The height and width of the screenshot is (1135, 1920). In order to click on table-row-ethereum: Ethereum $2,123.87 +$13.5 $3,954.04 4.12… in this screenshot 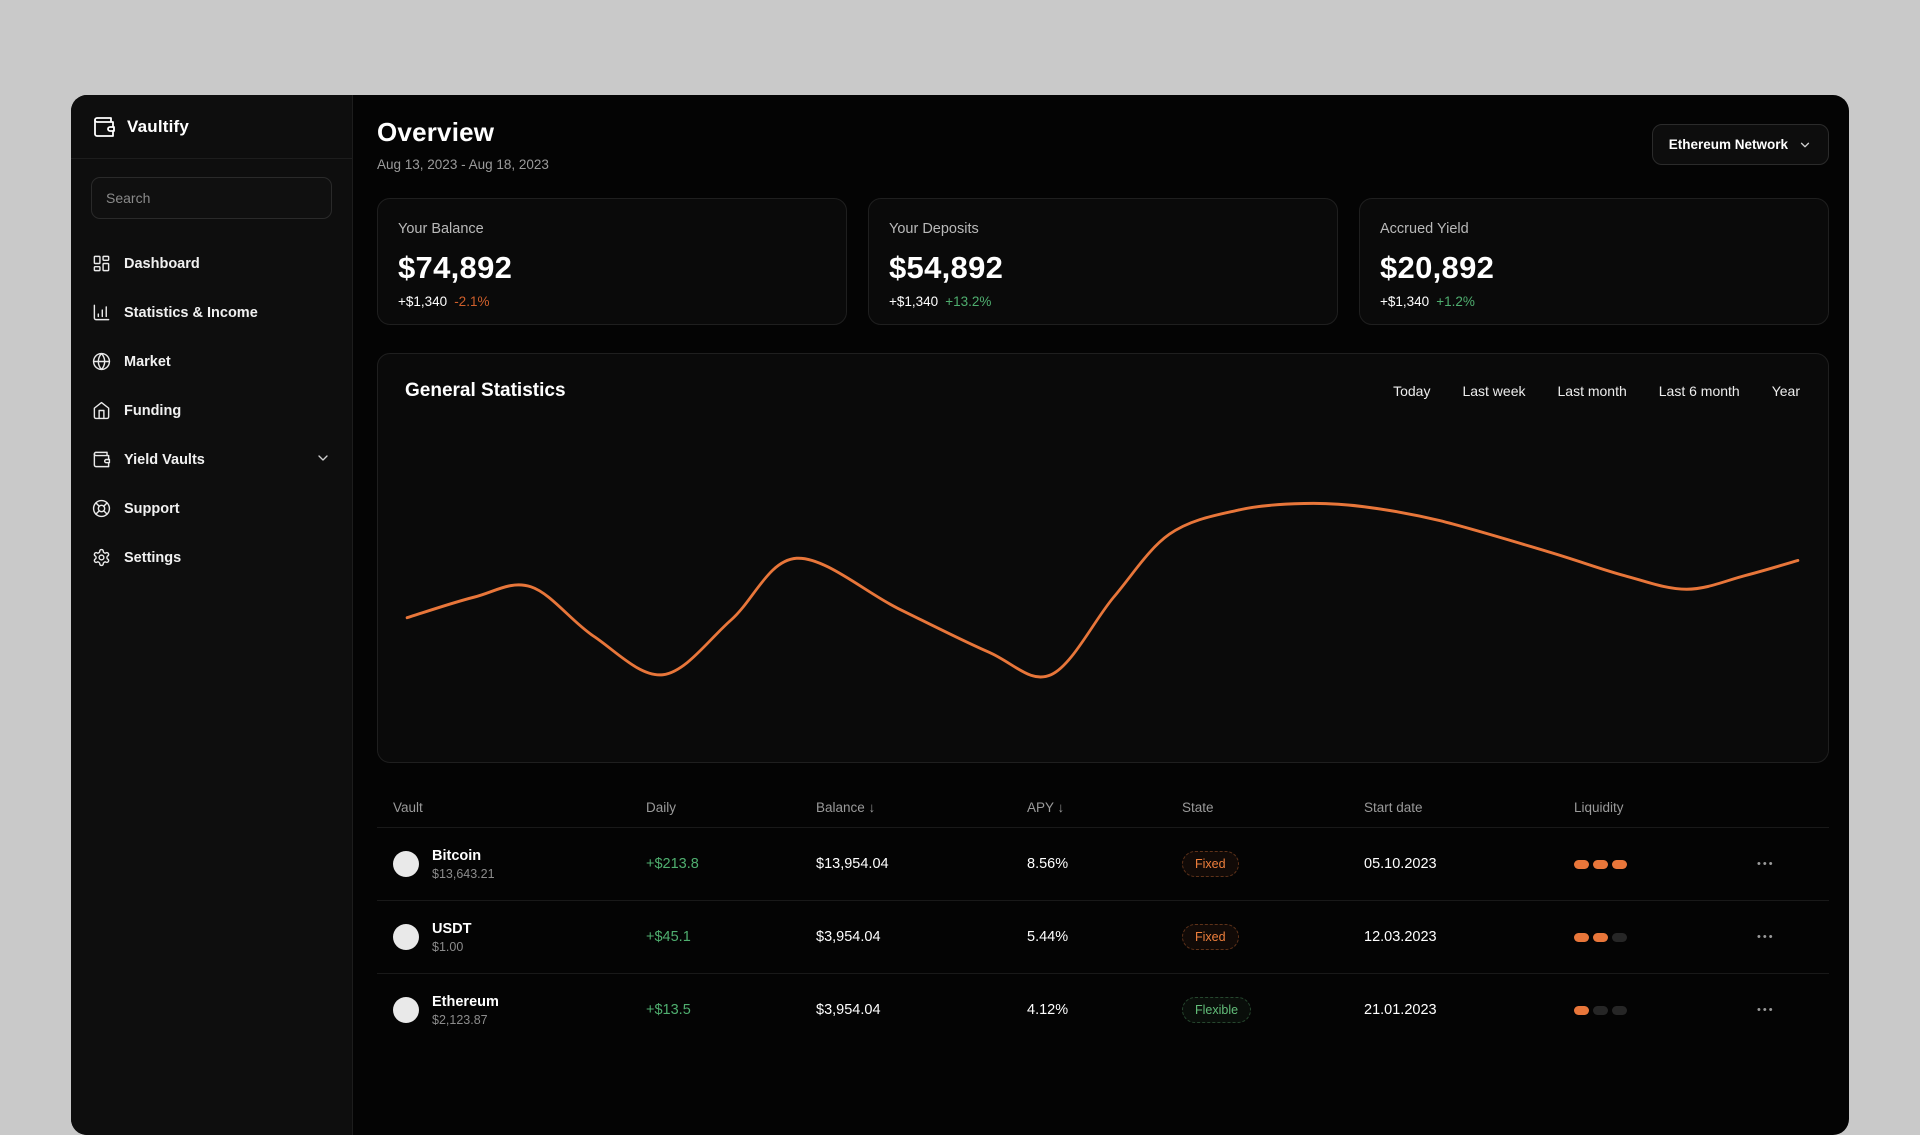, I will do `click(1103, 1009)`.